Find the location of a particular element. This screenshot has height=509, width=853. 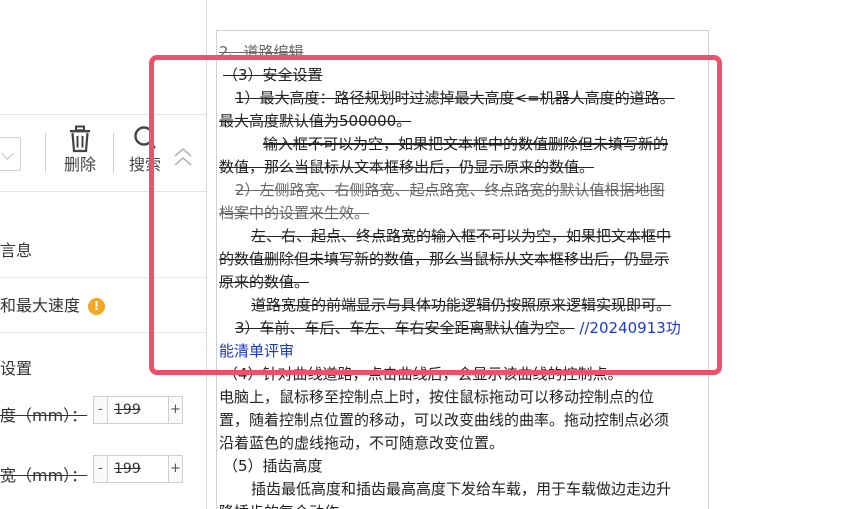

doc-line: 3）车前、车后、车左、车右安全距离默认值为空。 //20240913功 is located at coordinates (462, 328).